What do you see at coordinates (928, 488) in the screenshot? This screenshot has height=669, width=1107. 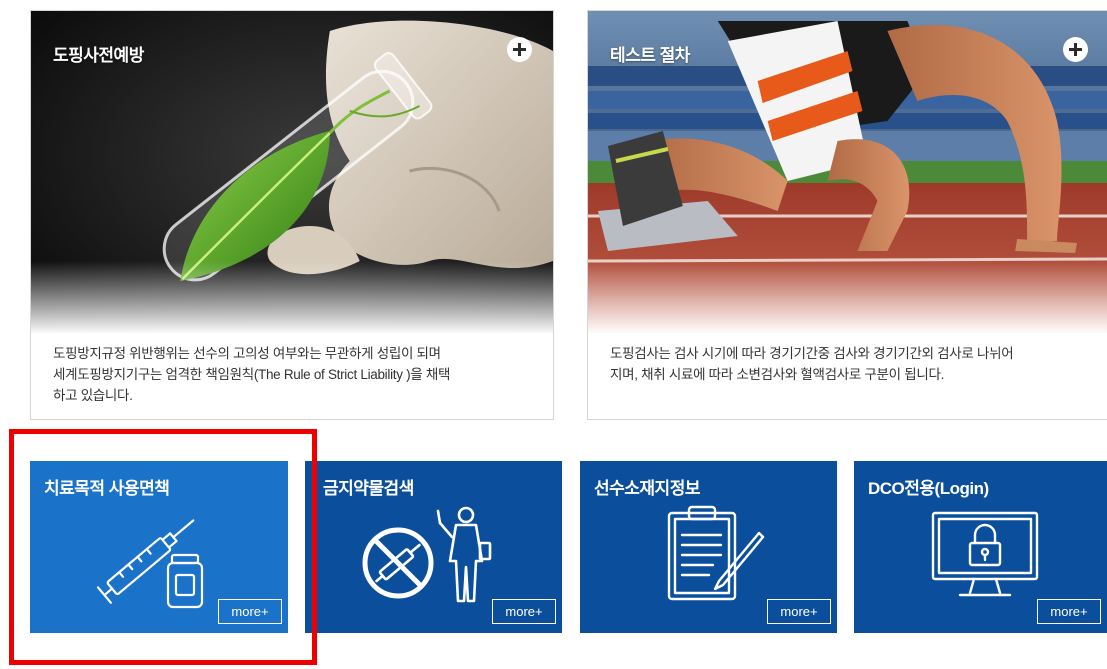 I see `tile-label: DCO전용(Login)` at bounding box center [928, 488].